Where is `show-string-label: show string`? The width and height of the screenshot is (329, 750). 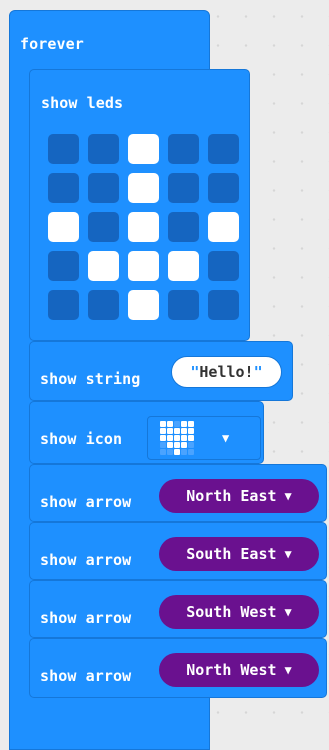 show-string-label: show string is located at coordinates (90, 379).